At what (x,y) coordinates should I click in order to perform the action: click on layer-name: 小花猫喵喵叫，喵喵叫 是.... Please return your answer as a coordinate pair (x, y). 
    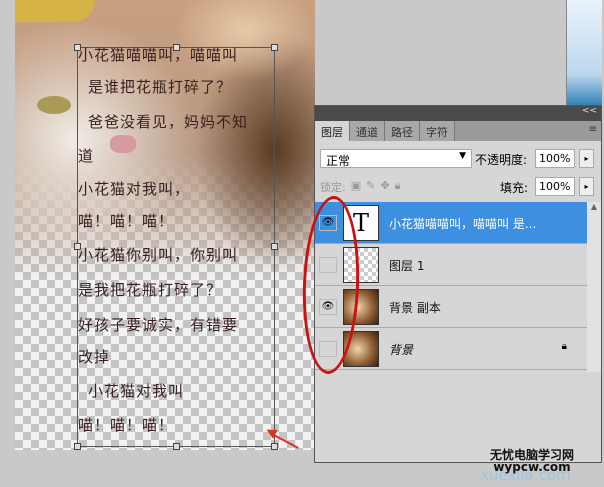
    Looking at the image, I should click on (463, 224).